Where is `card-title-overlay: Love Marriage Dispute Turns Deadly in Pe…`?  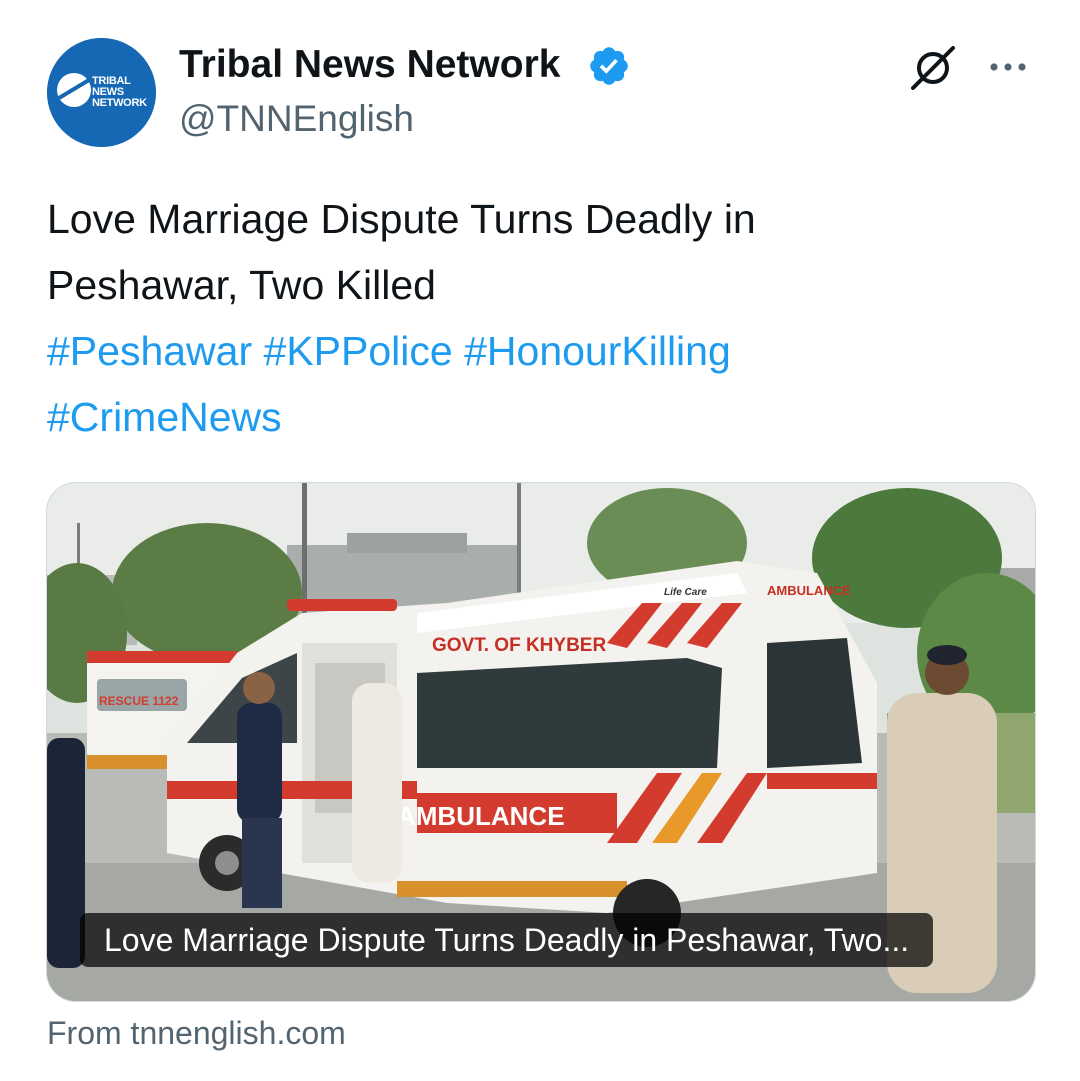 card-title-overlay: Love Marriage Dispute Turns Deadly in Pe… is located at coordinates (507, 940).